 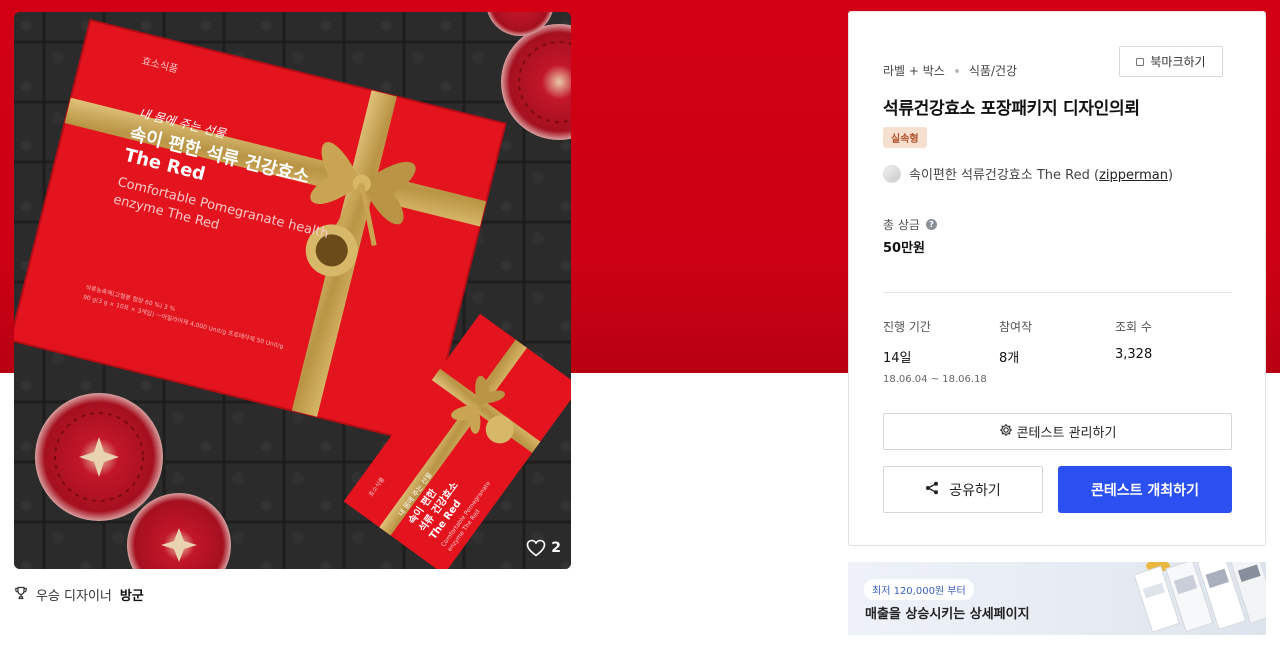 I want to click on ad-headline: 매출을 상승시키는 상세페이지, so click(x=947, y=614).